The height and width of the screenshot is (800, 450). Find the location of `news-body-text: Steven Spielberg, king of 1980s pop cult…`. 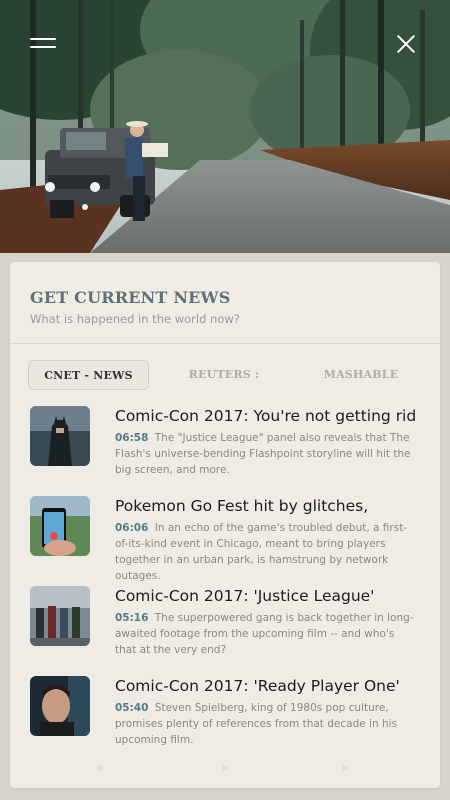

news-body-text: Steven Spielberg, king of 1980s pop cult… is located at coordinates (256, 724).